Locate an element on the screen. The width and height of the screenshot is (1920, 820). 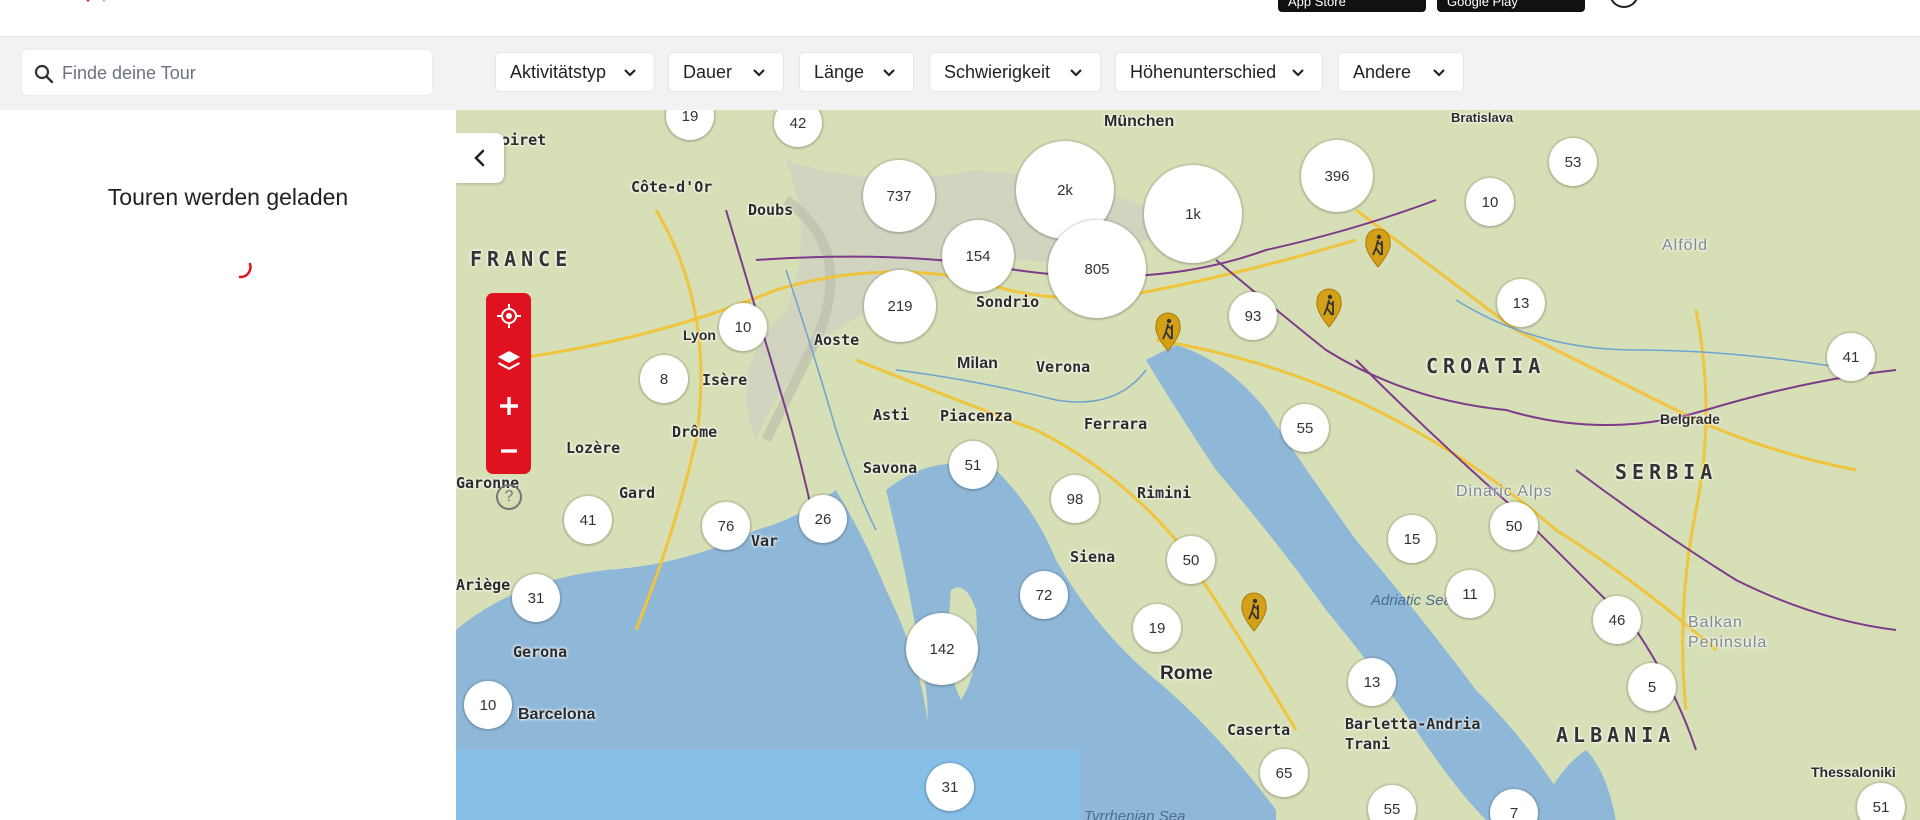
place-label: Alföld is located at coordinates (1685, 245).